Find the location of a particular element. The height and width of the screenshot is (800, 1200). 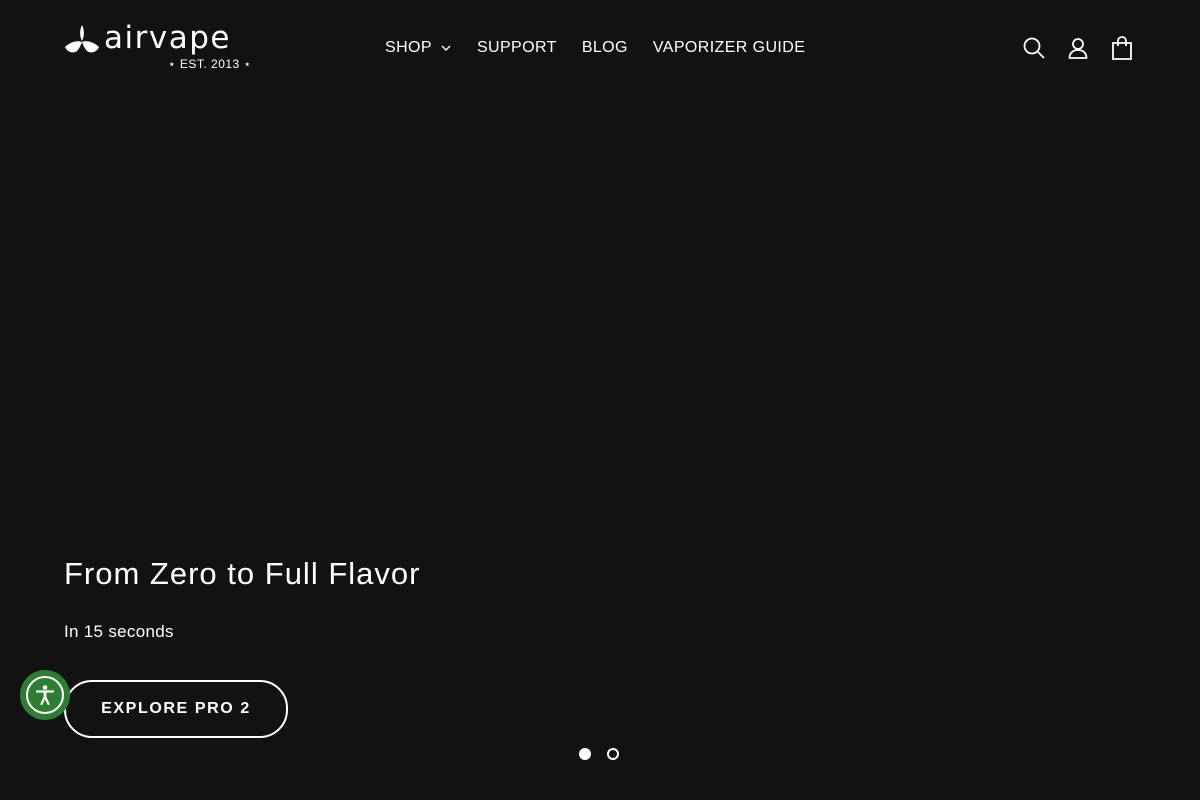

nav-item-support: SUPPORT is located at coordinates (517, 48).